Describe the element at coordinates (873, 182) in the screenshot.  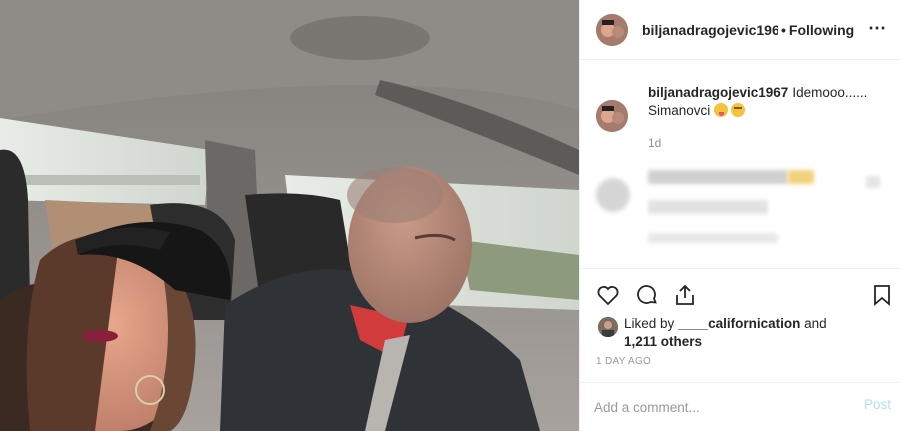
I see `blurred-like-icon` at that location.